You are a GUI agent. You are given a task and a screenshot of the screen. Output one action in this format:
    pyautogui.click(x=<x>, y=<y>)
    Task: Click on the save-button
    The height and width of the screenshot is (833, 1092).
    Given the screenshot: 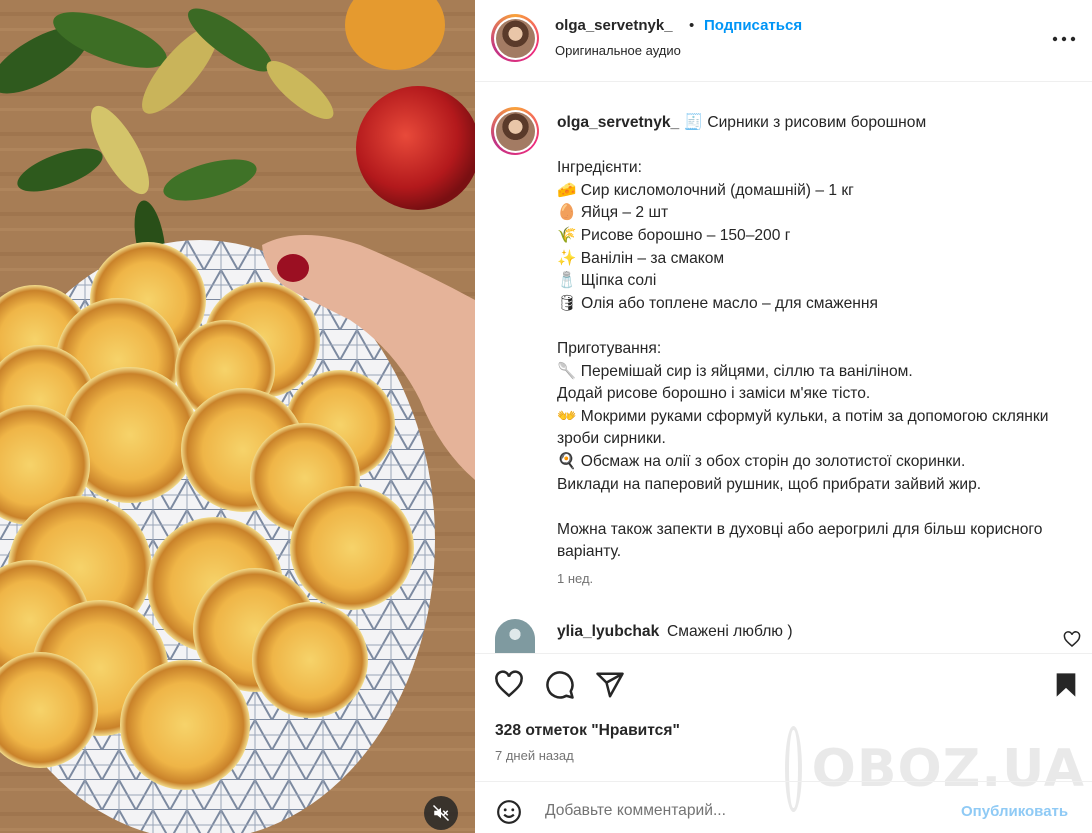 What is the action you would take?
    pyautogui.click(x=1066, y=685)
    